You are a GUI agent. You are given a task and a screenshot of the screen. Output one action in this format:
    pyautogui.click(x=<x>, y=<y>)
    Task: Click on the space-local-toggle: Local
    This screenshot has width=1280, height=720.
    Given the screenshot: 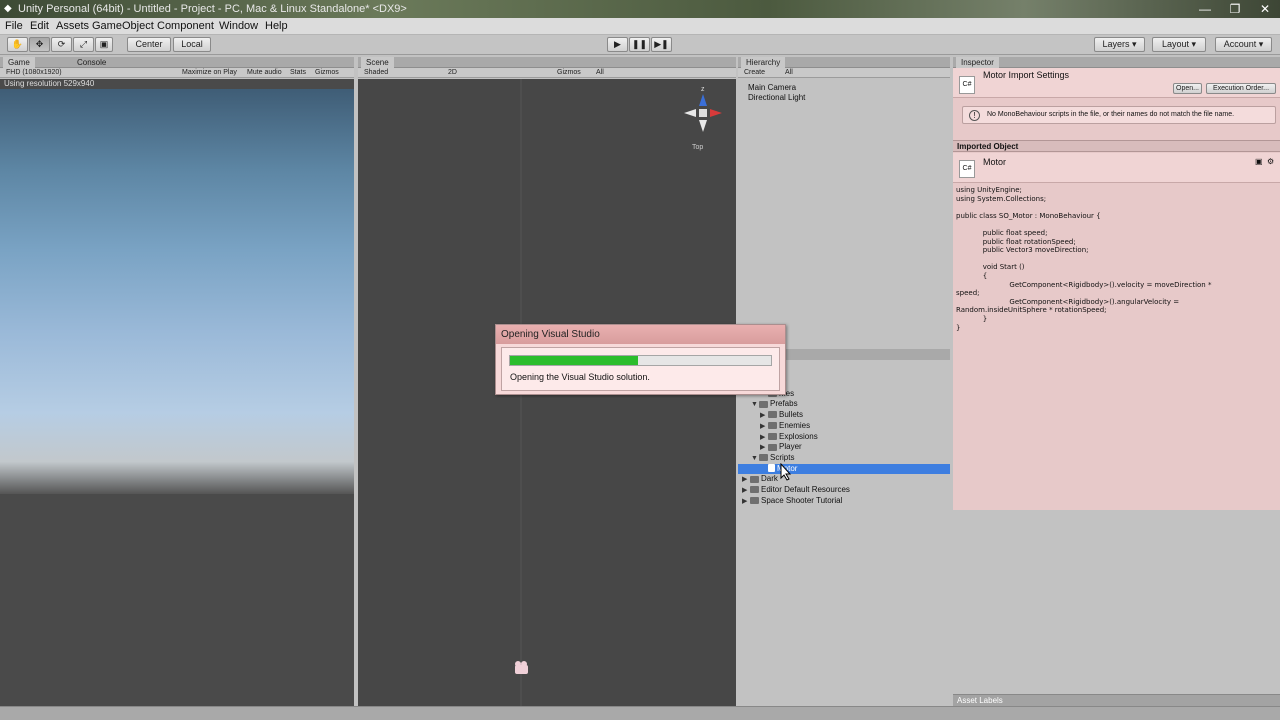 What is the action you would take?
    pyautogui.click(x=192, y=44)
    